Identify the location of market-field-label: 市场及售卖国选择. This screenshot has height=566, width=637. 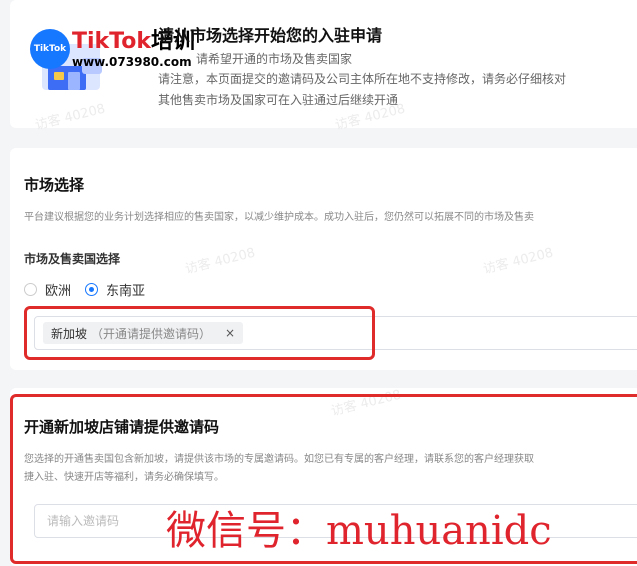
(72, 259).